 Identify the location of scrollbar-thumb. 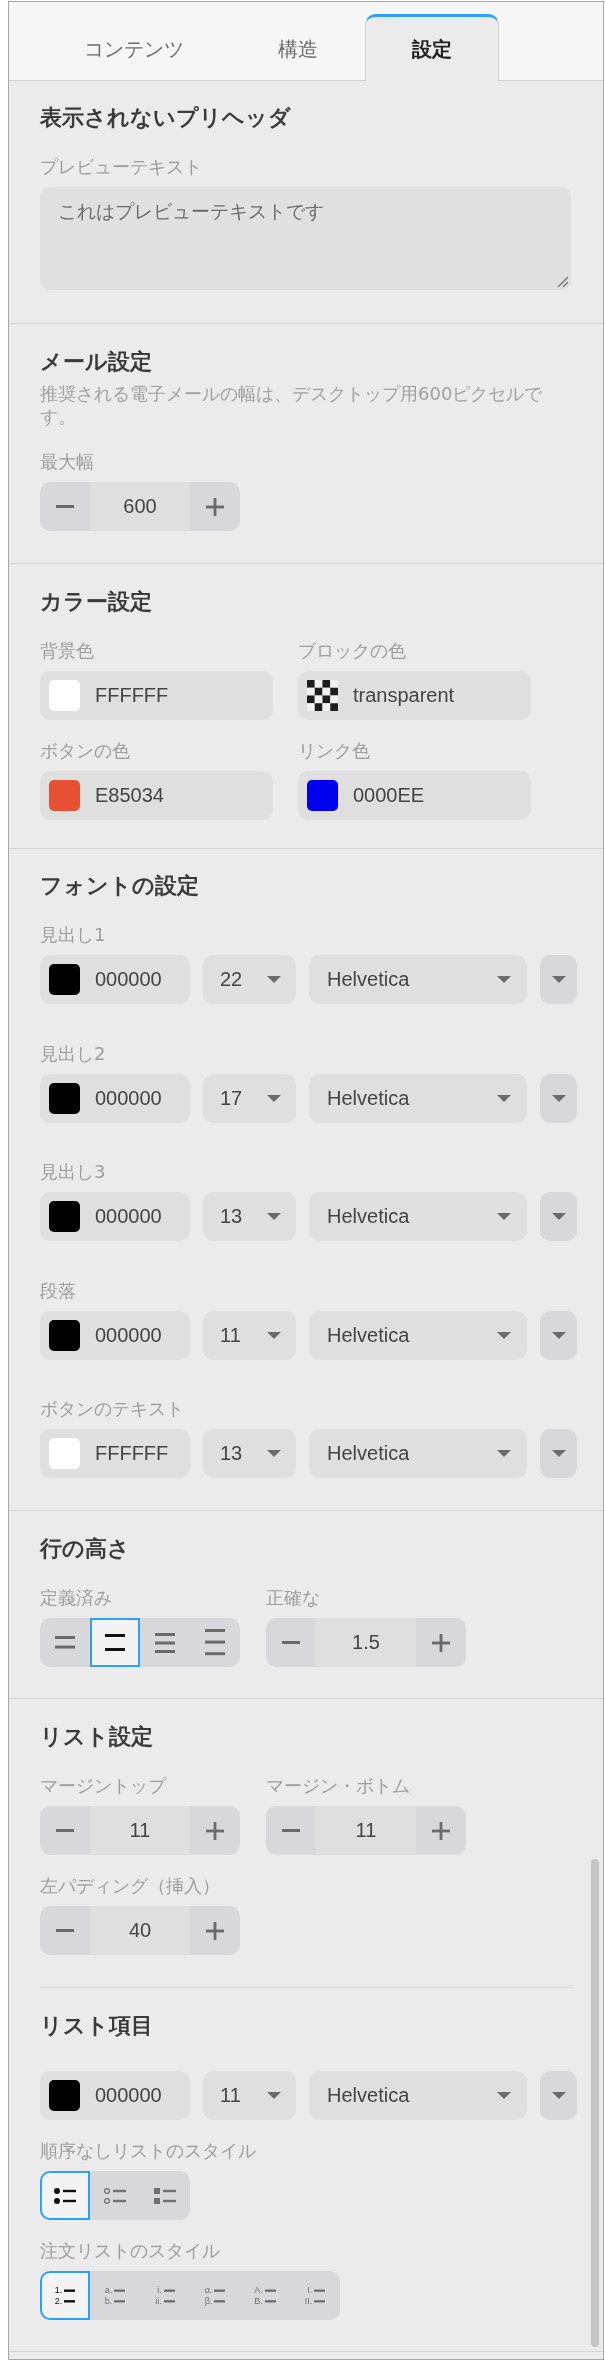
(595, 2103).